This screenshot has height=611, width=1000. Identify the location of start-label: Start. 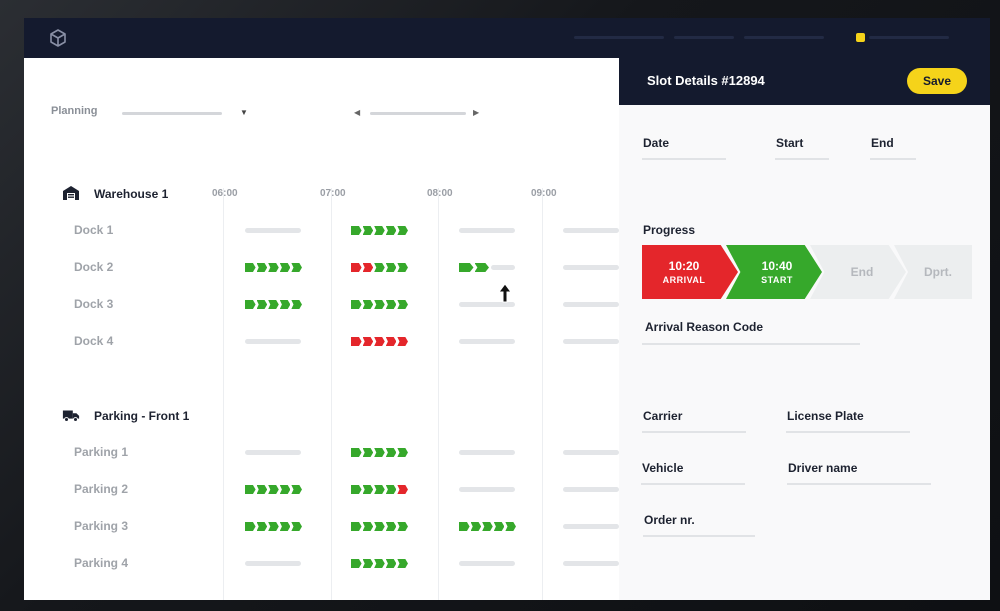
(790, 143).